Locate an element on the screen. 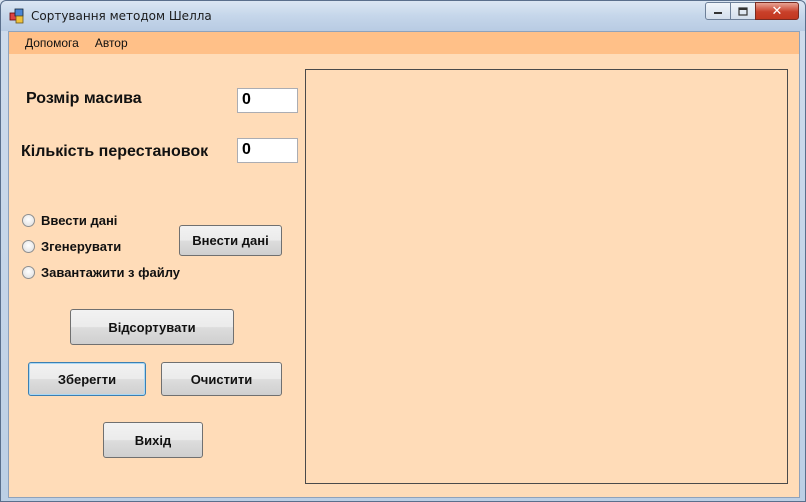 This screenshot has width=806, height=502. close-button: ✕ is located at coordinates (777, 11).